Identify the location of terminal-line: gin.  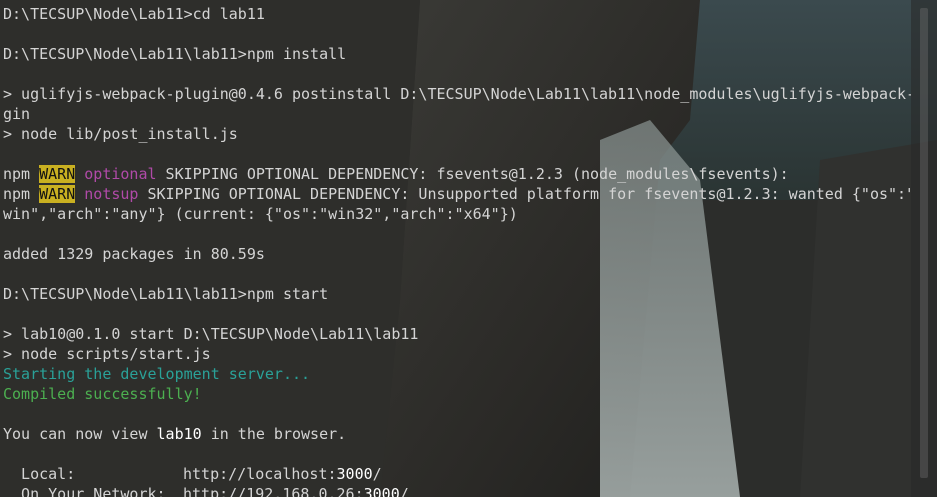
(17, 114).